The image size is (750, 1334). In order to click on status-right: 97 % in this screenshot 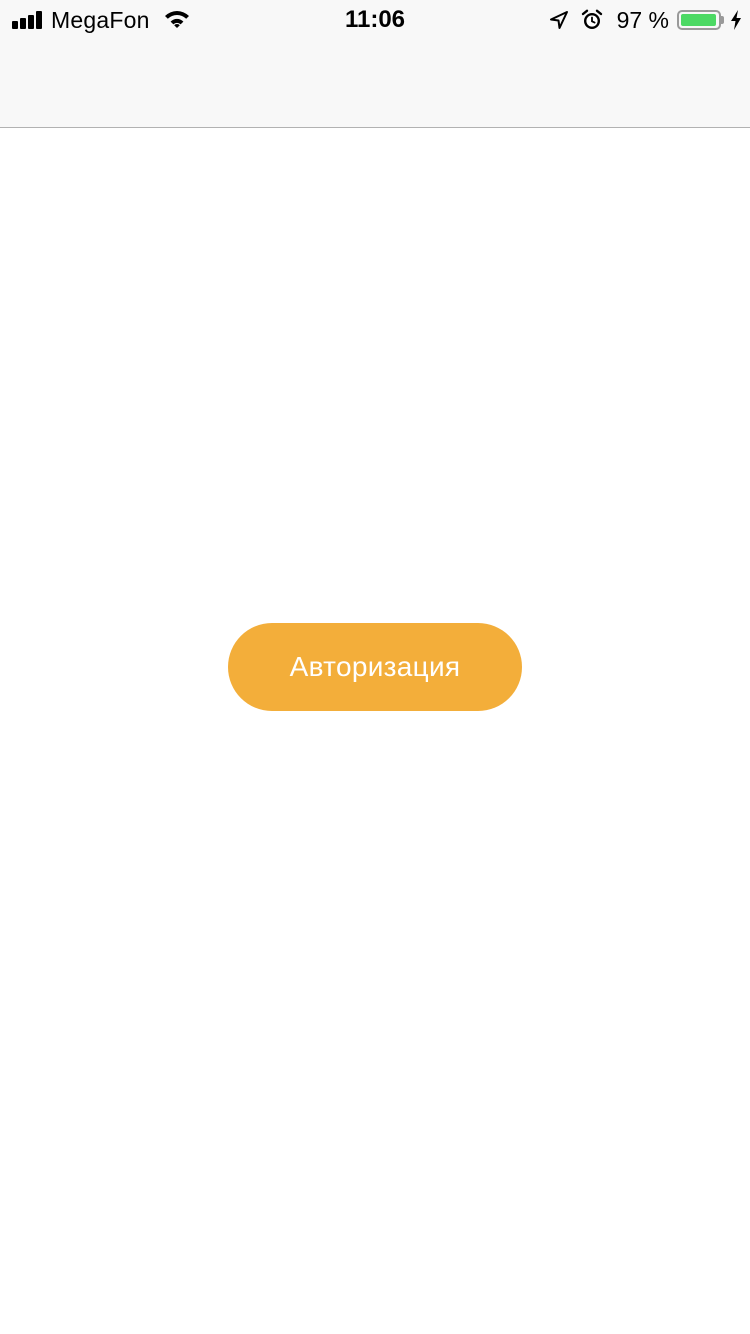, I will do `click(645, 20)`.